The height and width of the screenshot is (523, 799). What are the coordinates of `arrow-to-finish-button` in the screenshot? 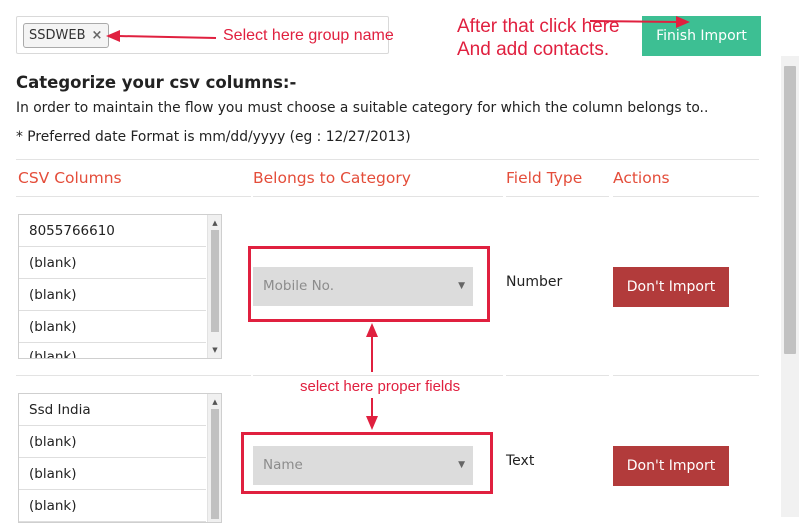 It's located at (634, 21).